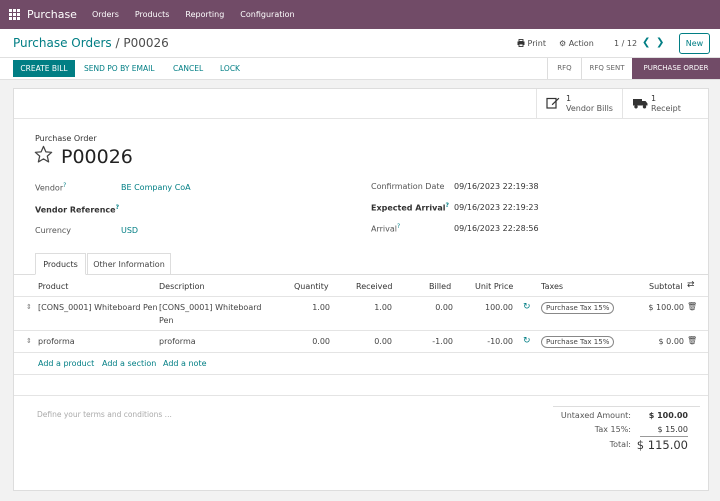 This screenshot has height=501, width=720. I want to click on print-button: Print, so click(531, 43).